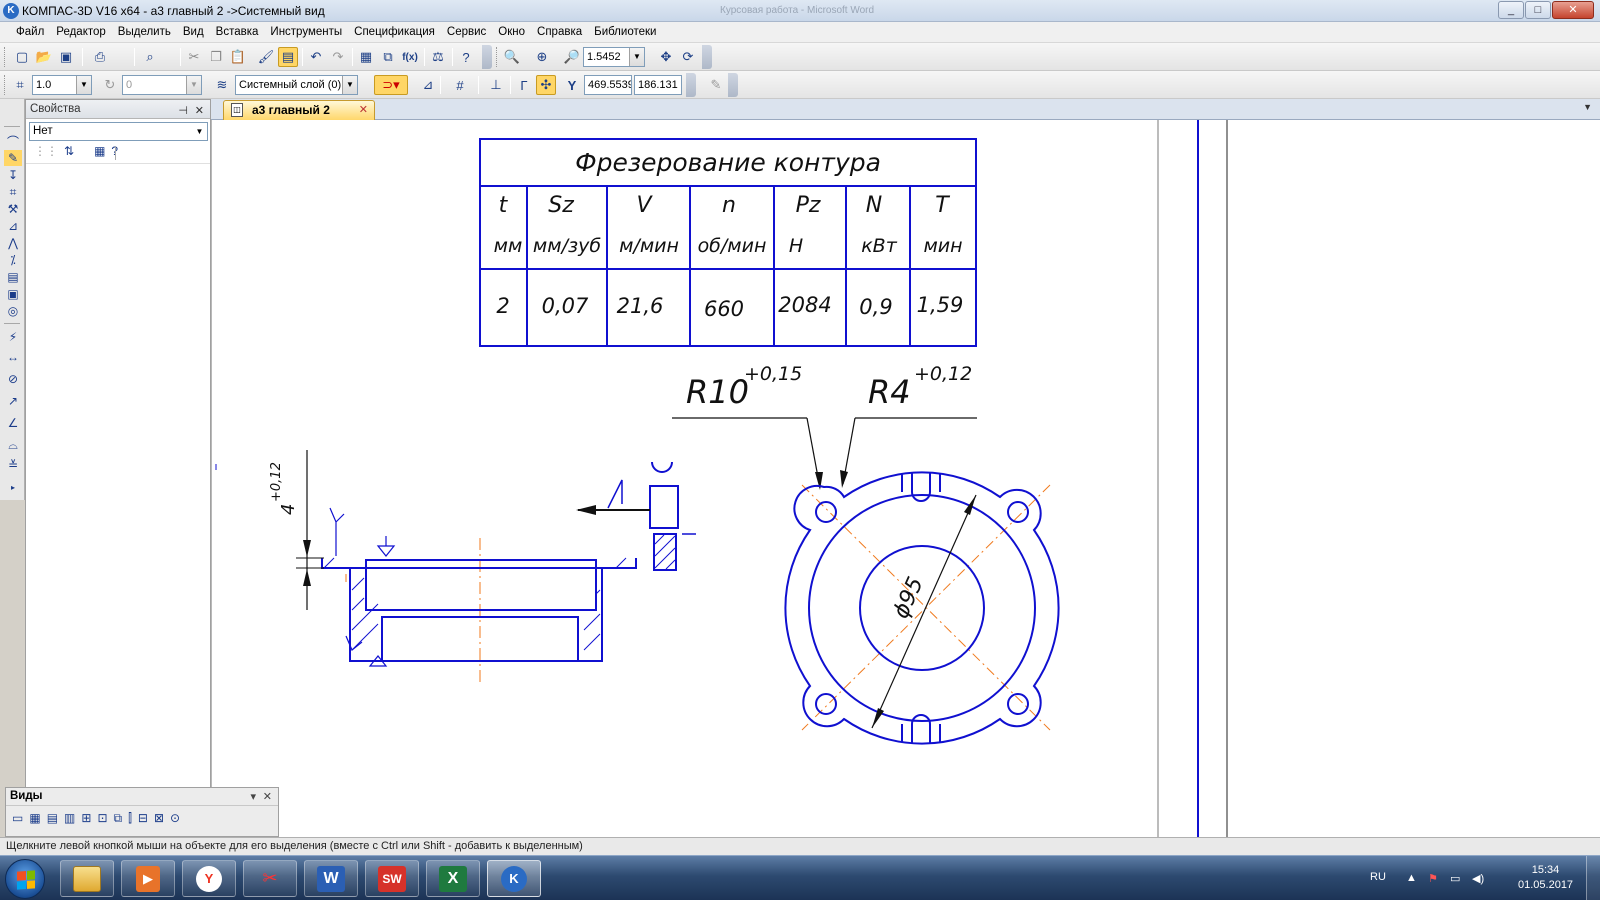 The width and height of the screenshot is (1600, 900). What do you see at coordinates (366, 57) in the screenshot?
I see `manager-icon: ▦` at bounding box center [366, 57].